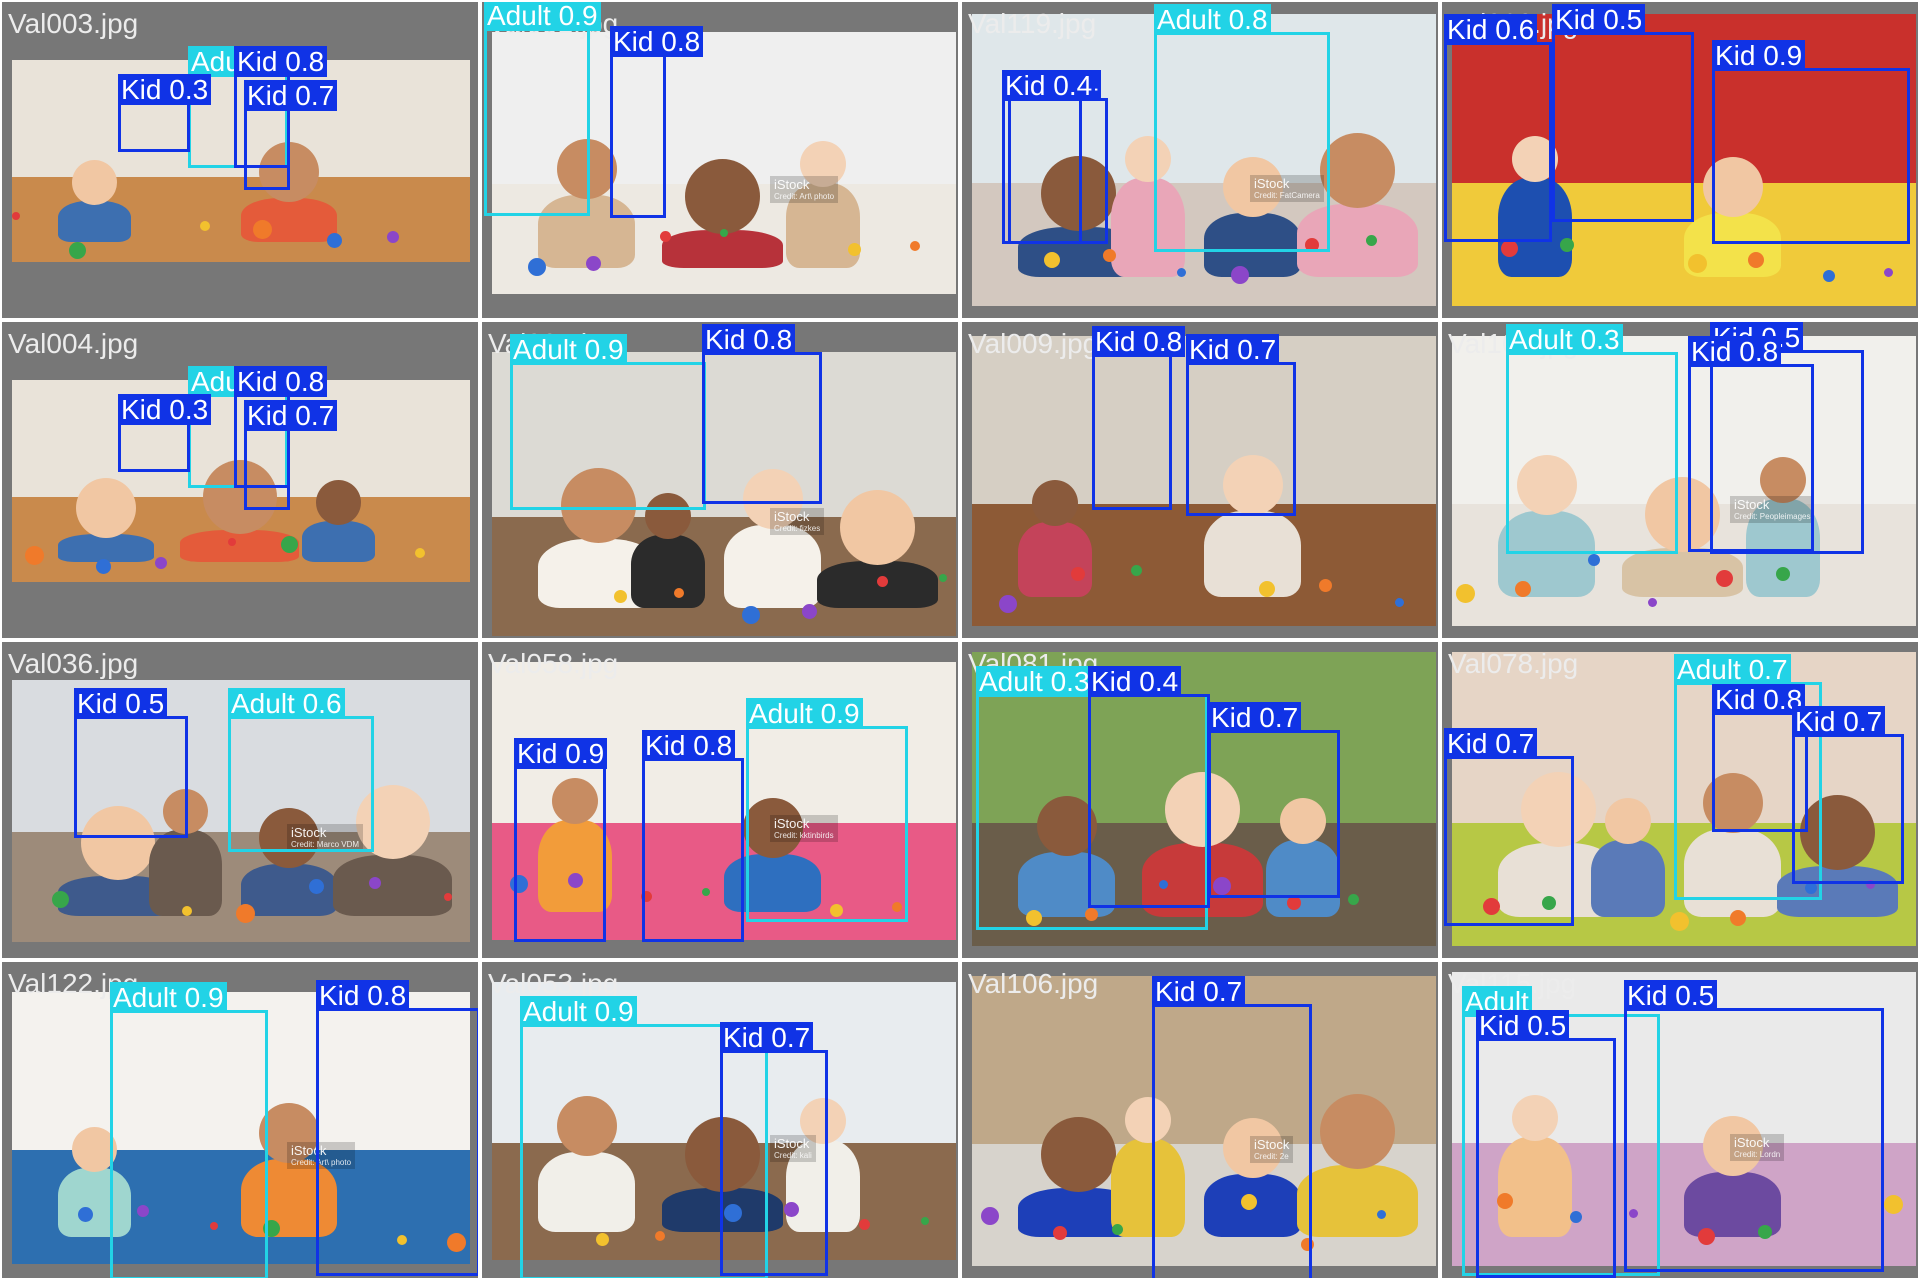 This screenshot has width=1920, height=1280. Describe the element at coordinates (1592, 439) in the screenshot. I see `adult-detection-box: Adult 0.3` at that location.